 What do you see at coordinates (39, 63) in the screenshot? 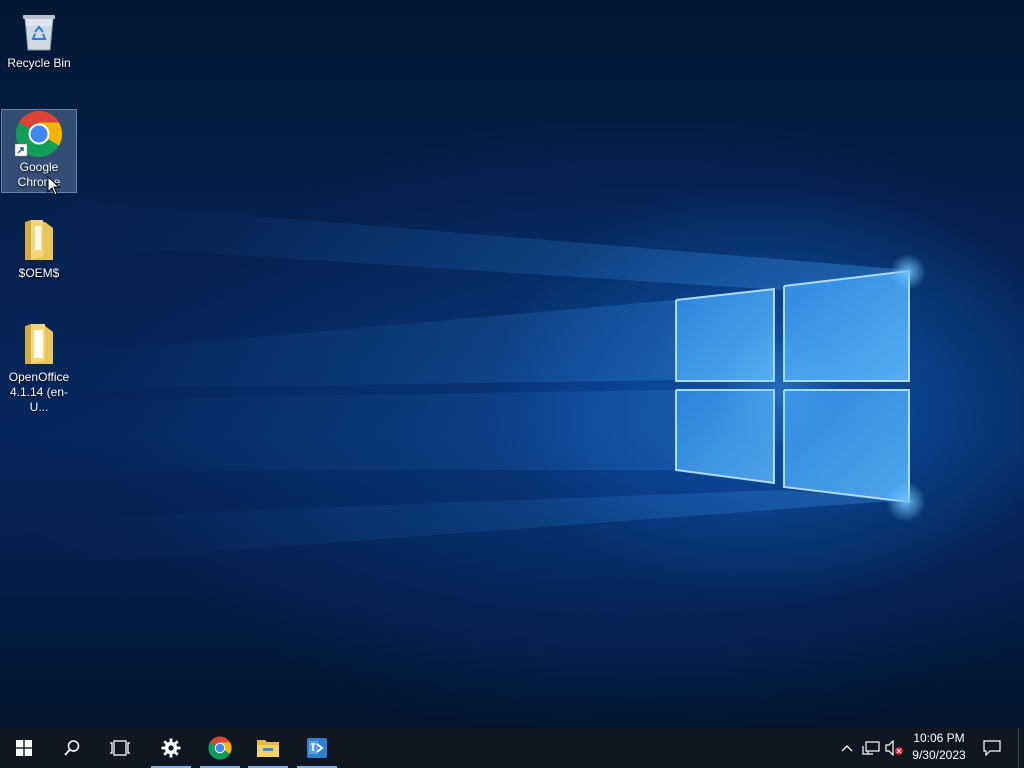
I see `desktop-icon-label: Recycle Bin` at bounding box center [39, 63].